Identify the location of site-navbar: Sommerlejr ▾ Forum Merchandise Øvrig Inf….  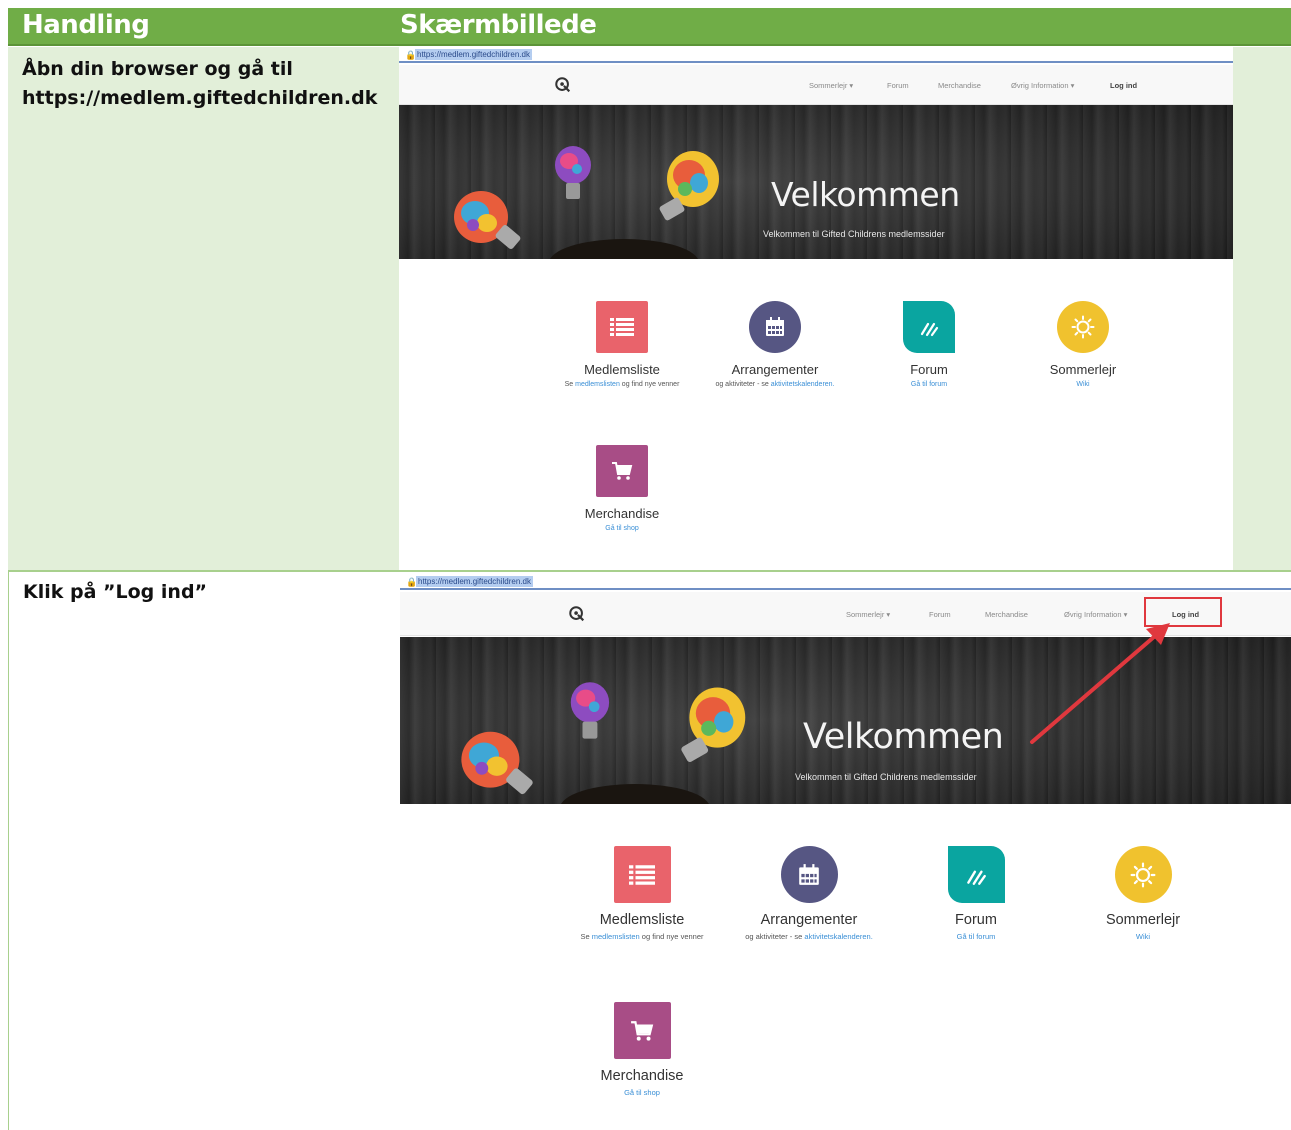
(816, 85).